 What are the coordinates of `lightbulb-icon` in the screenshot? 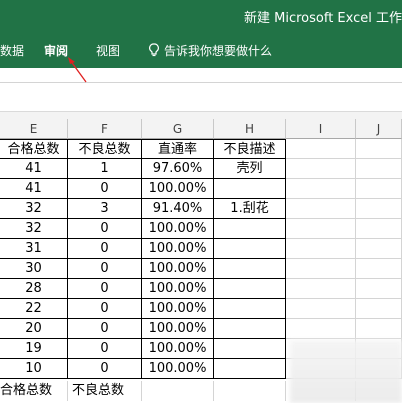 It's located at (154, 50).